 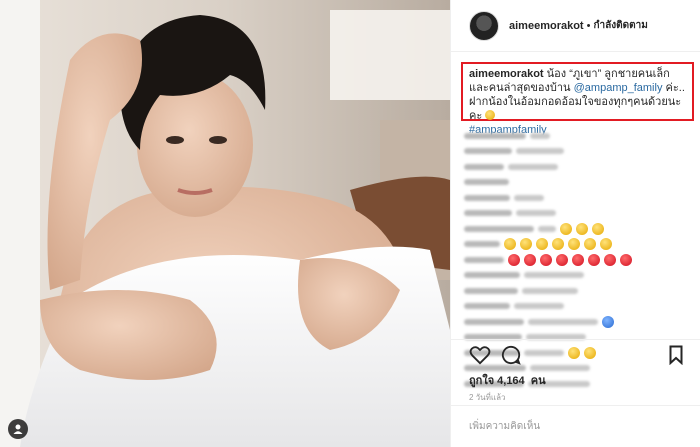 What do you see at coordinates (618, 88) in the screenshot?
I see `caption-mention-link: @ampamp_family` at bounding box center [618, 88].